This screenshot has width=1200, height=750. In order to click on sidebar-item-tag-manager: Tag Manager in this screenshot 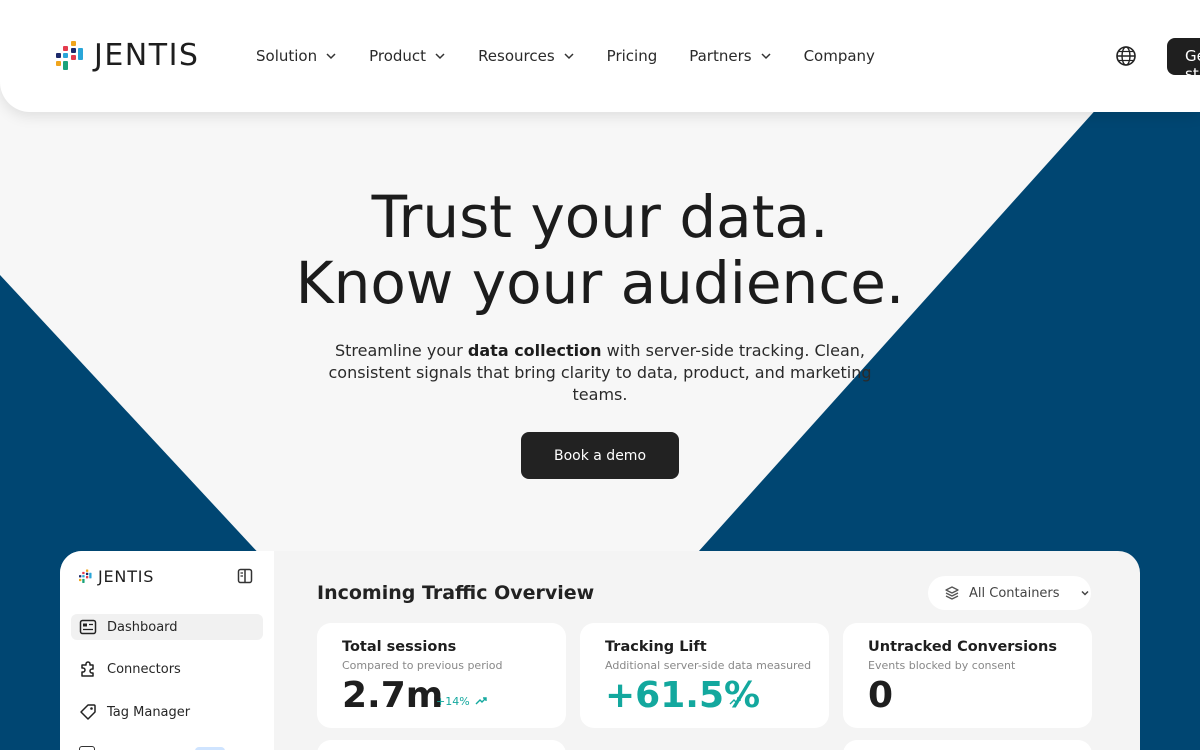, I will do `click(167, 712)`.